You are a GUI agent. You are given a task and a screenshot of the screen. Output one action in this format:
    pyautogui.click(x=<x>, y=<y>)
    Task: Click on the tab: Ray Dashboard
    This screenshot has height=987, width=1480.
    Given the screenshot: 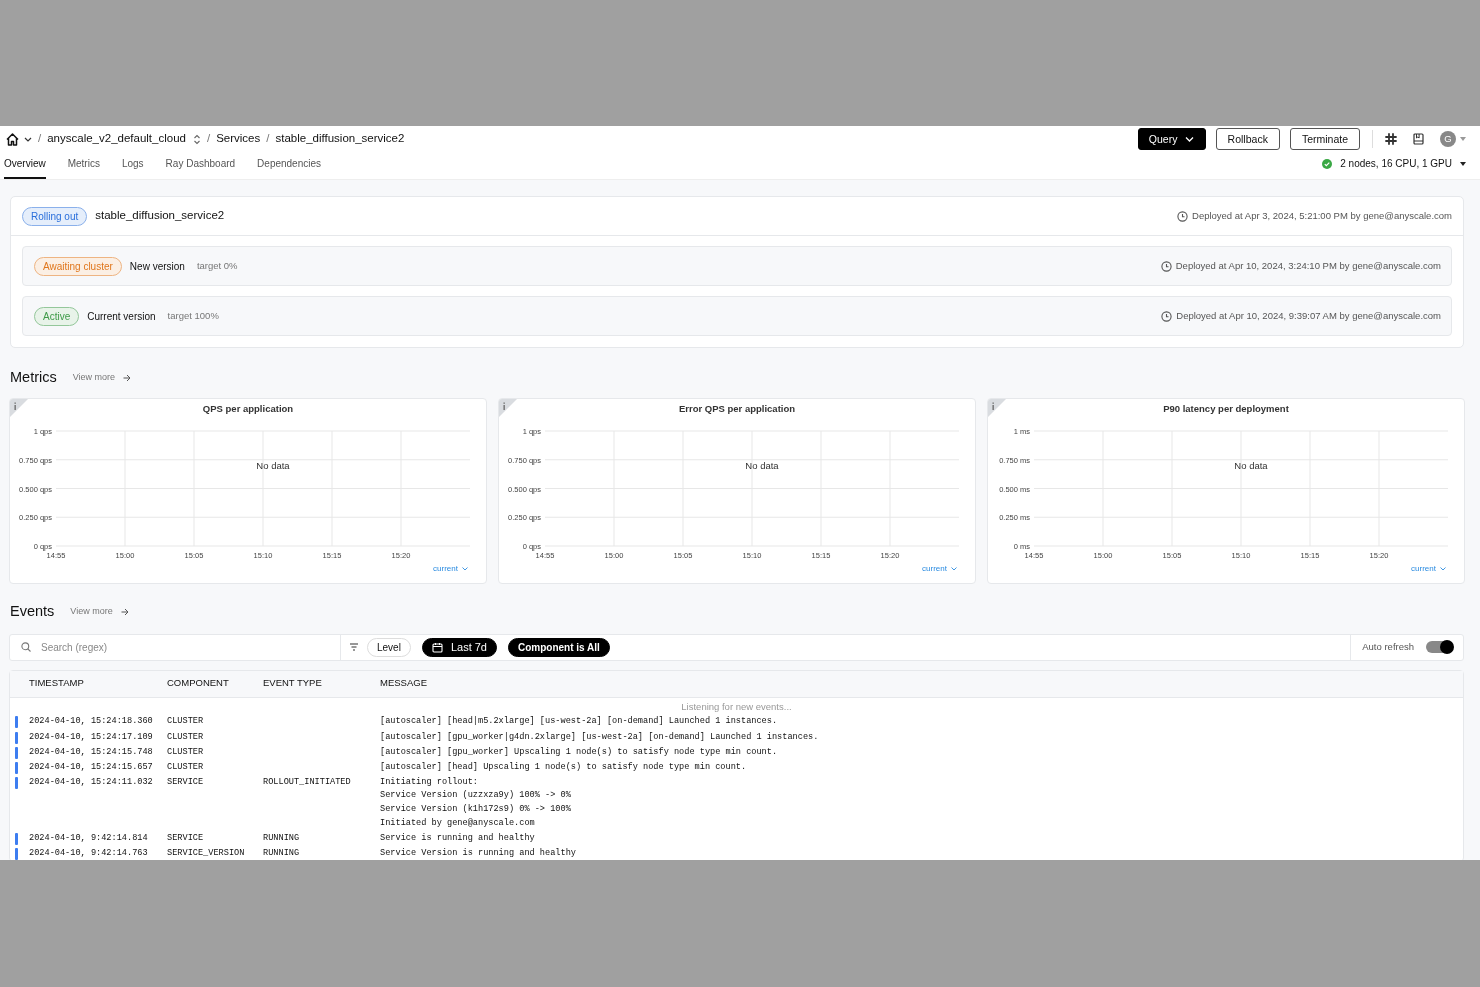 What is the action you would take?
    pyautogui.click(x=200, y=164)
    